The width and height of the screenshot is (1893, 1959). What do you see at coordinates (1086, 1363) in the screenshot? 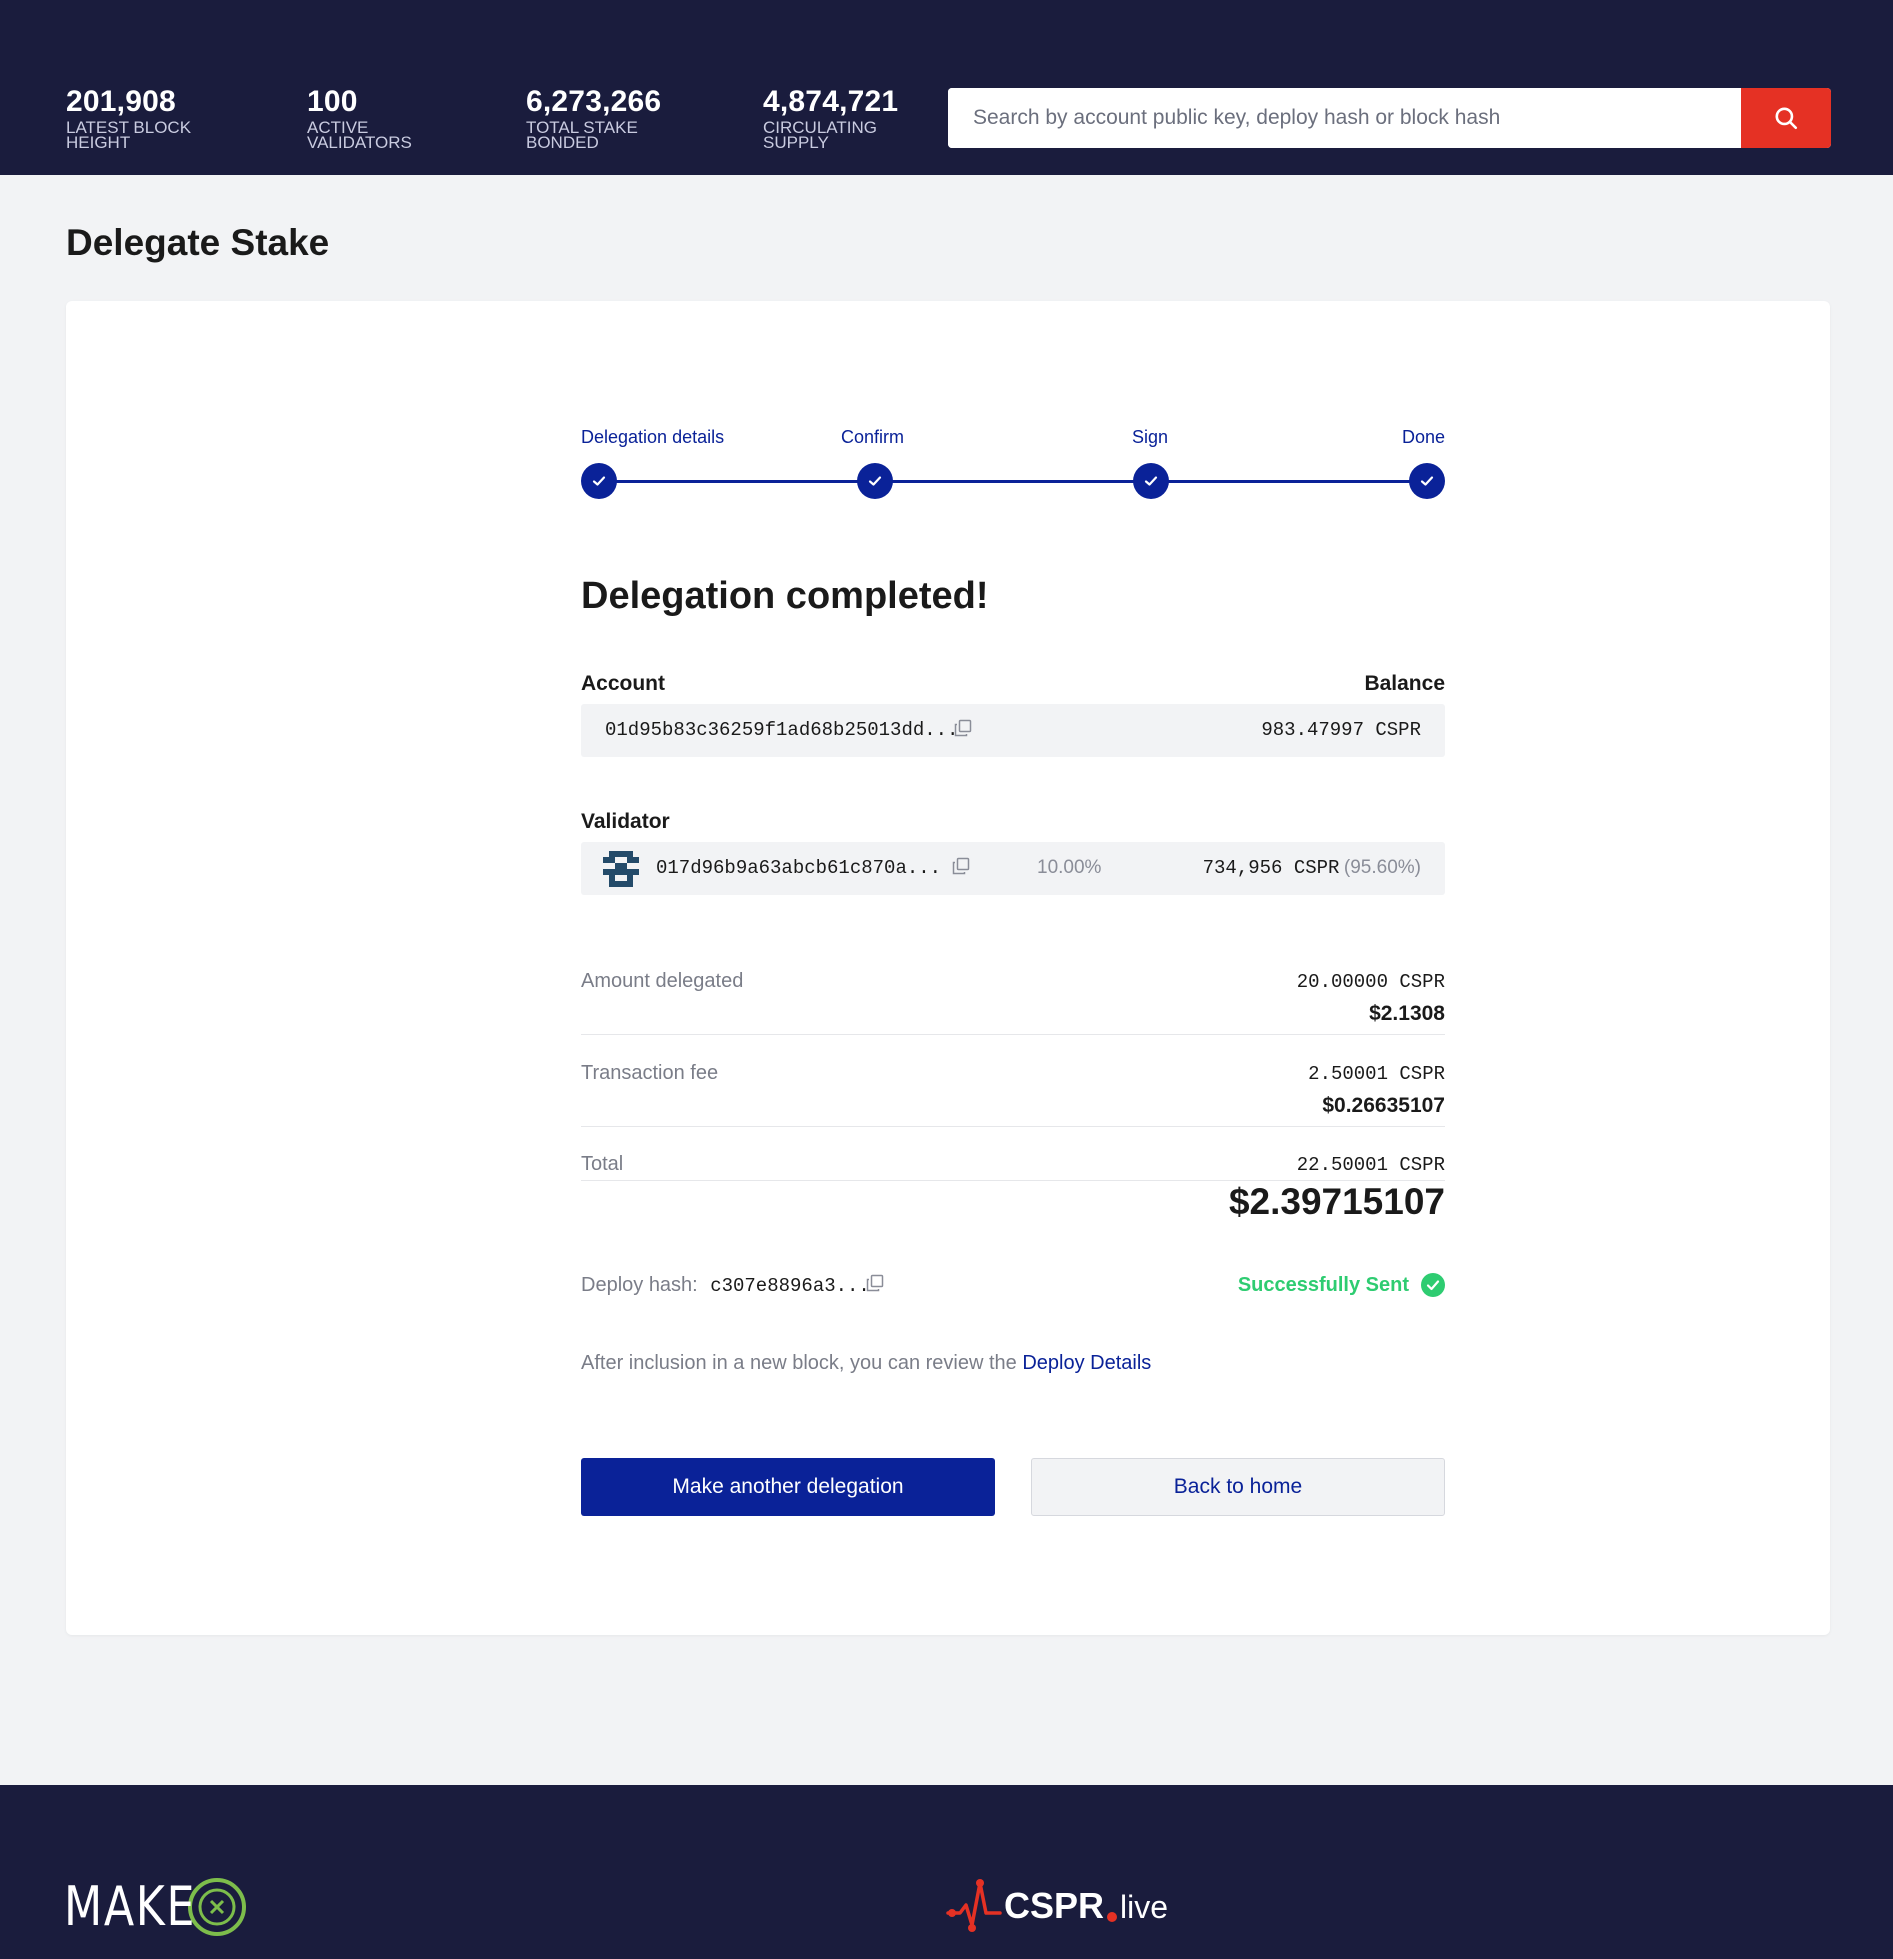
I see `deploy-details-link: Deploy Details` at bounding box center [1086, 1363].